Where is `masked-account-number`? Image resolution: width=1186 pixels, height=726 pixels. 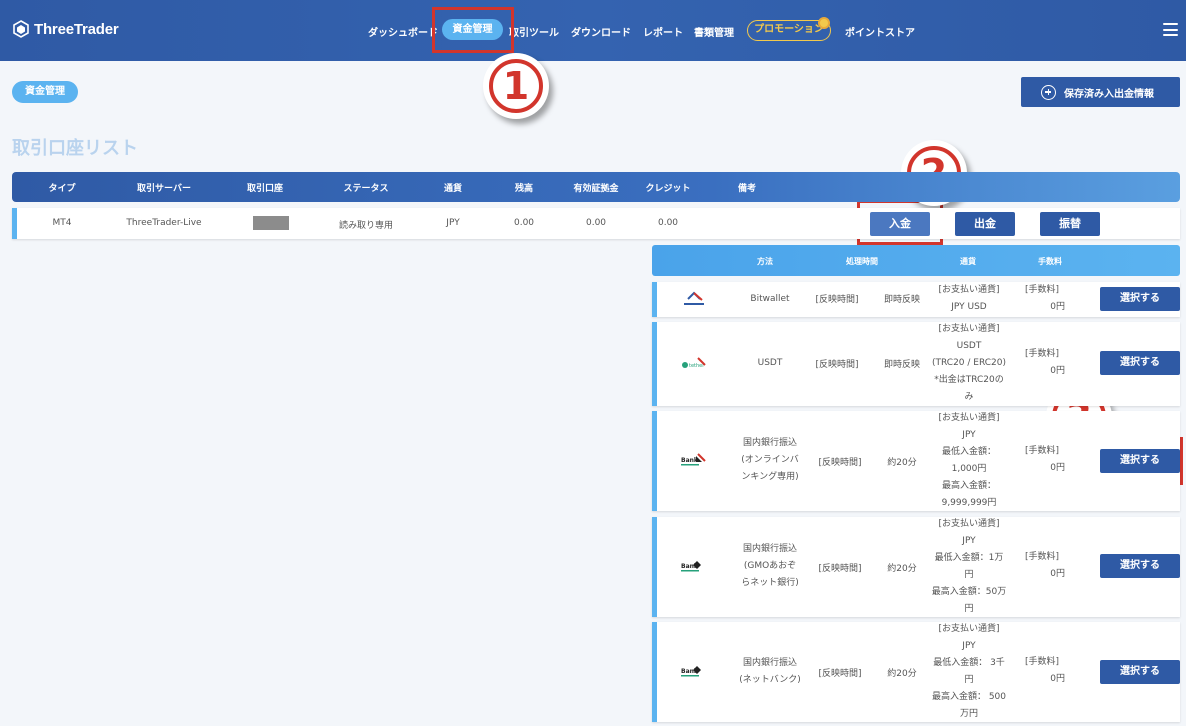
masked-account-number is located at coordinates (271, 223).